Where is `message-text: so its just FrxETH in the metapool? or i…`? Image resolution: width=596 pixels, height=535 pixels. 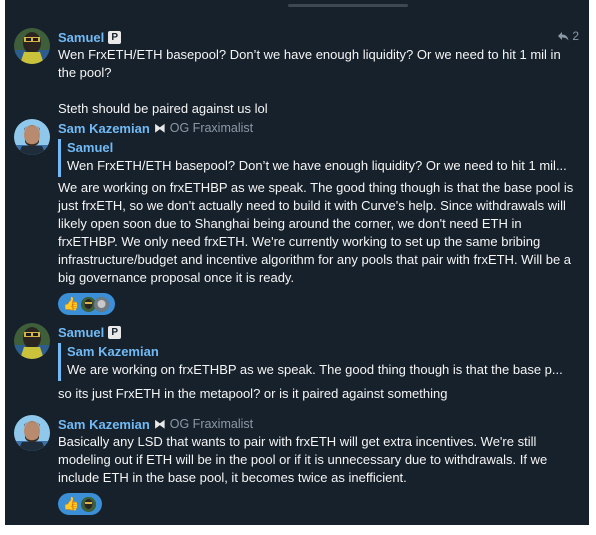 message-text: so its just FrxETH in the metapool? or i… is located at coordinates (253, 393).